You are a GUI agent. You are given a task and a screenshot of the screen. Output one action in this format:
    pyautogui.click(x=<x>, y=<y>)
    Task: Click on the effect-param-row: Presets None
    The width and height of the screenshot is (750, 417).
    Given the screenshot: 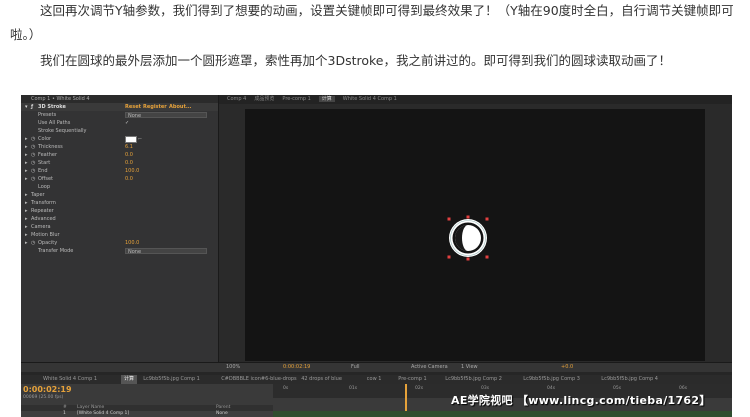 What is the action you would take?
    pyautogui.click(x=119, y=115)
    